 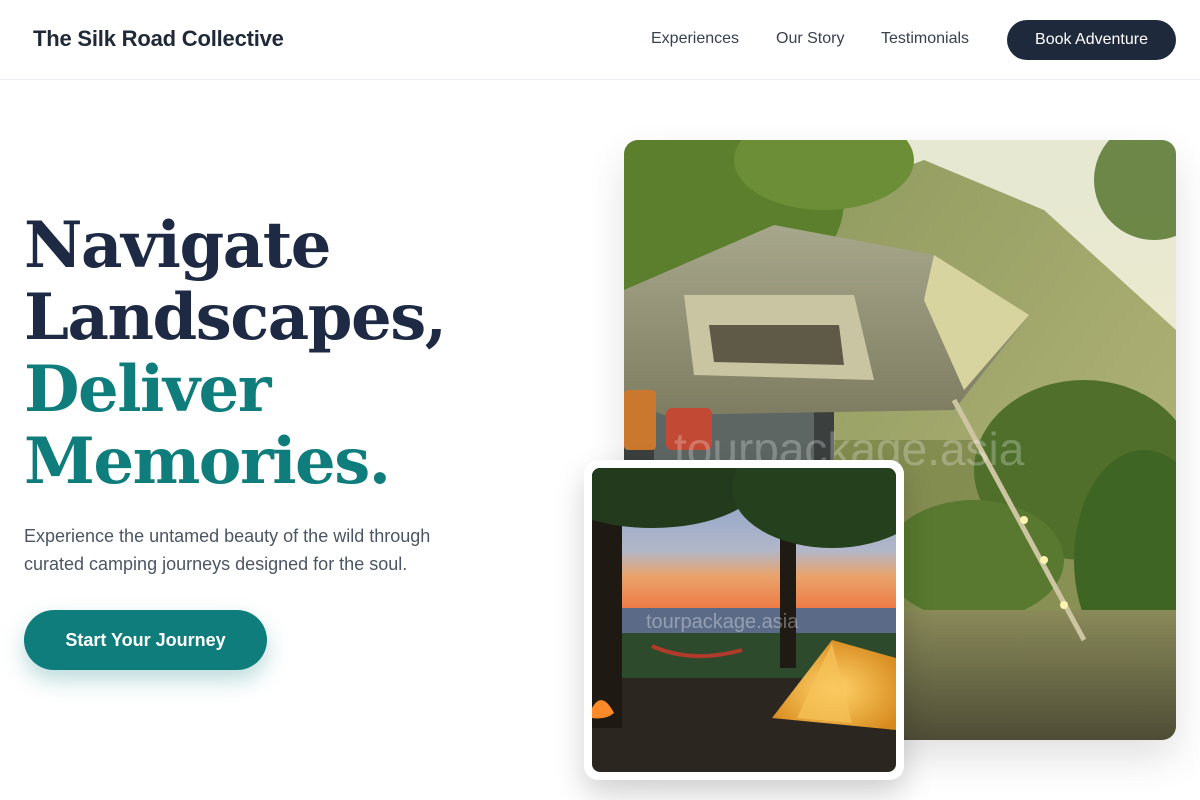 I want to click on hero-secondary-image-card: tourpackage.asia, so click(x=744, y=620).